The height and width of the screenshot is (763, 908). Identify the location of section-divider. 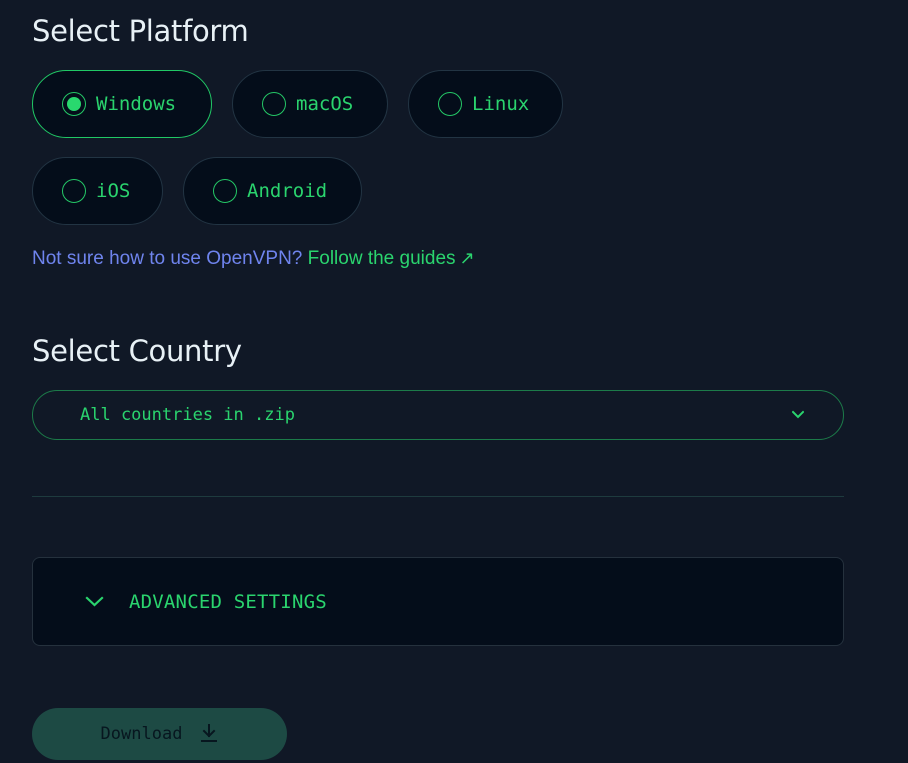
(438, 496).